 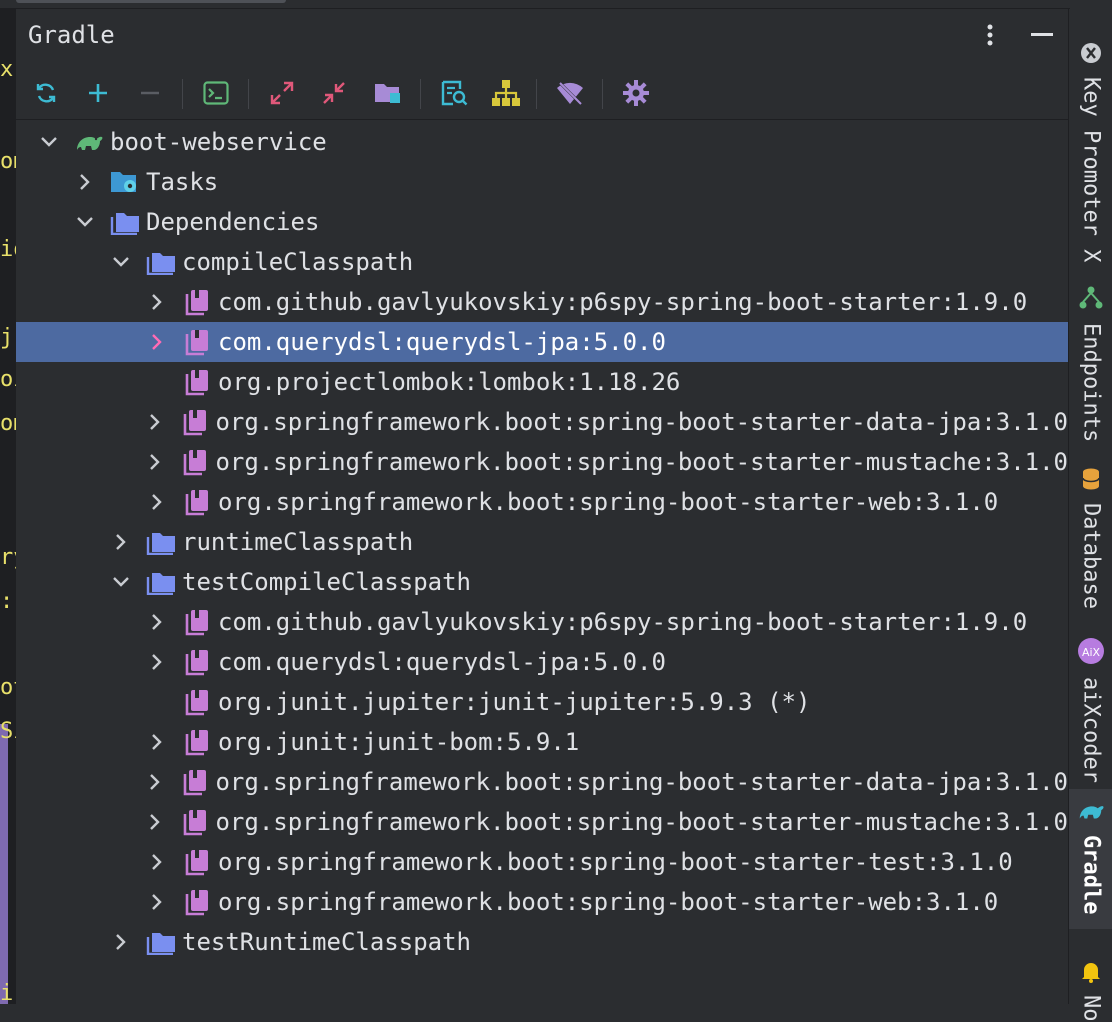 I want to click on settings-icon, so click(x=636, y=93).